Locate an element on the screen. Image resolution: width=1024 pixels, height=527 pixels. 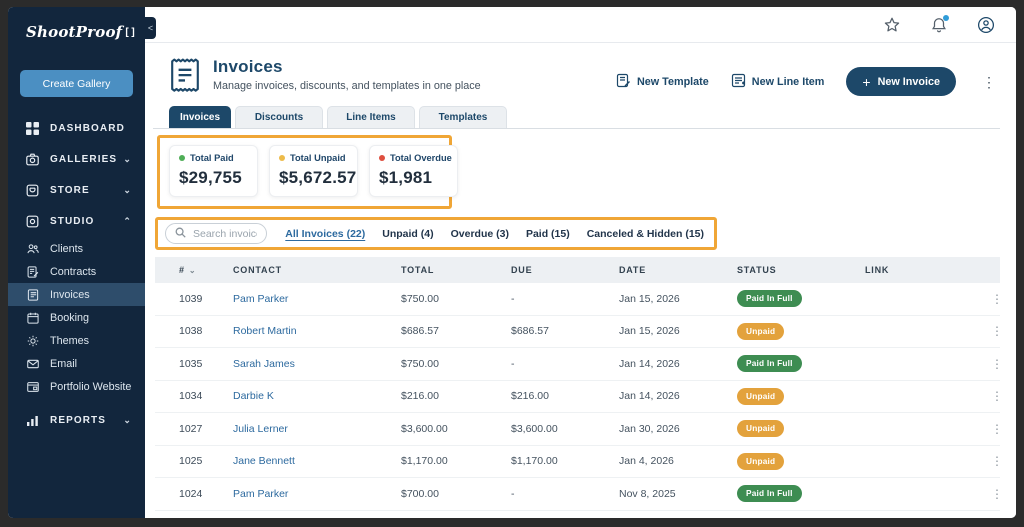
filter-all-invoices: All Invoices (22) is located at coordinates (325, 234).